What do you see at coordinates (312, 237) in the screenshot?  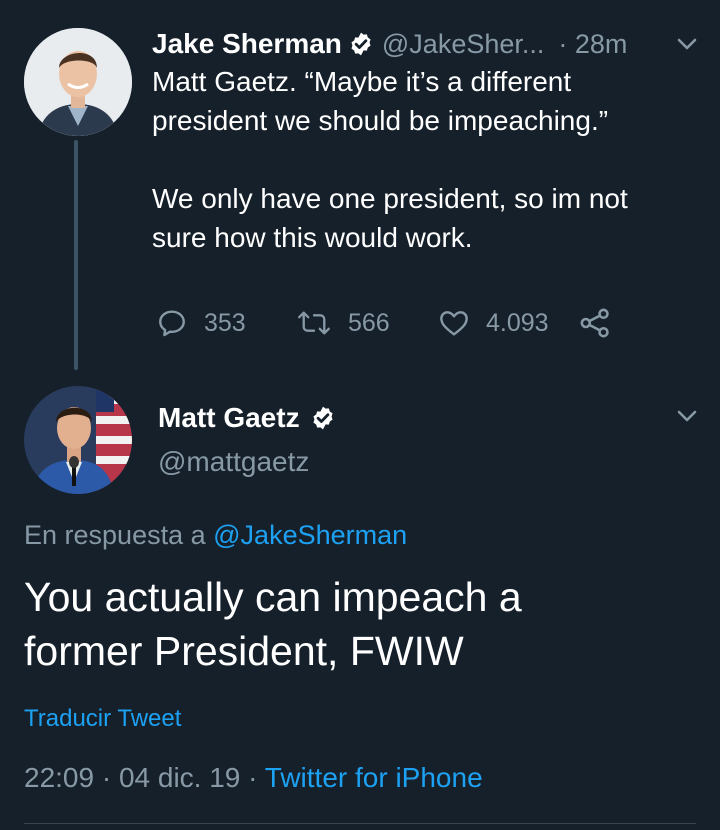 I see `tweet1-text-line: sure how this would work.` at bounding box center [312, 237].